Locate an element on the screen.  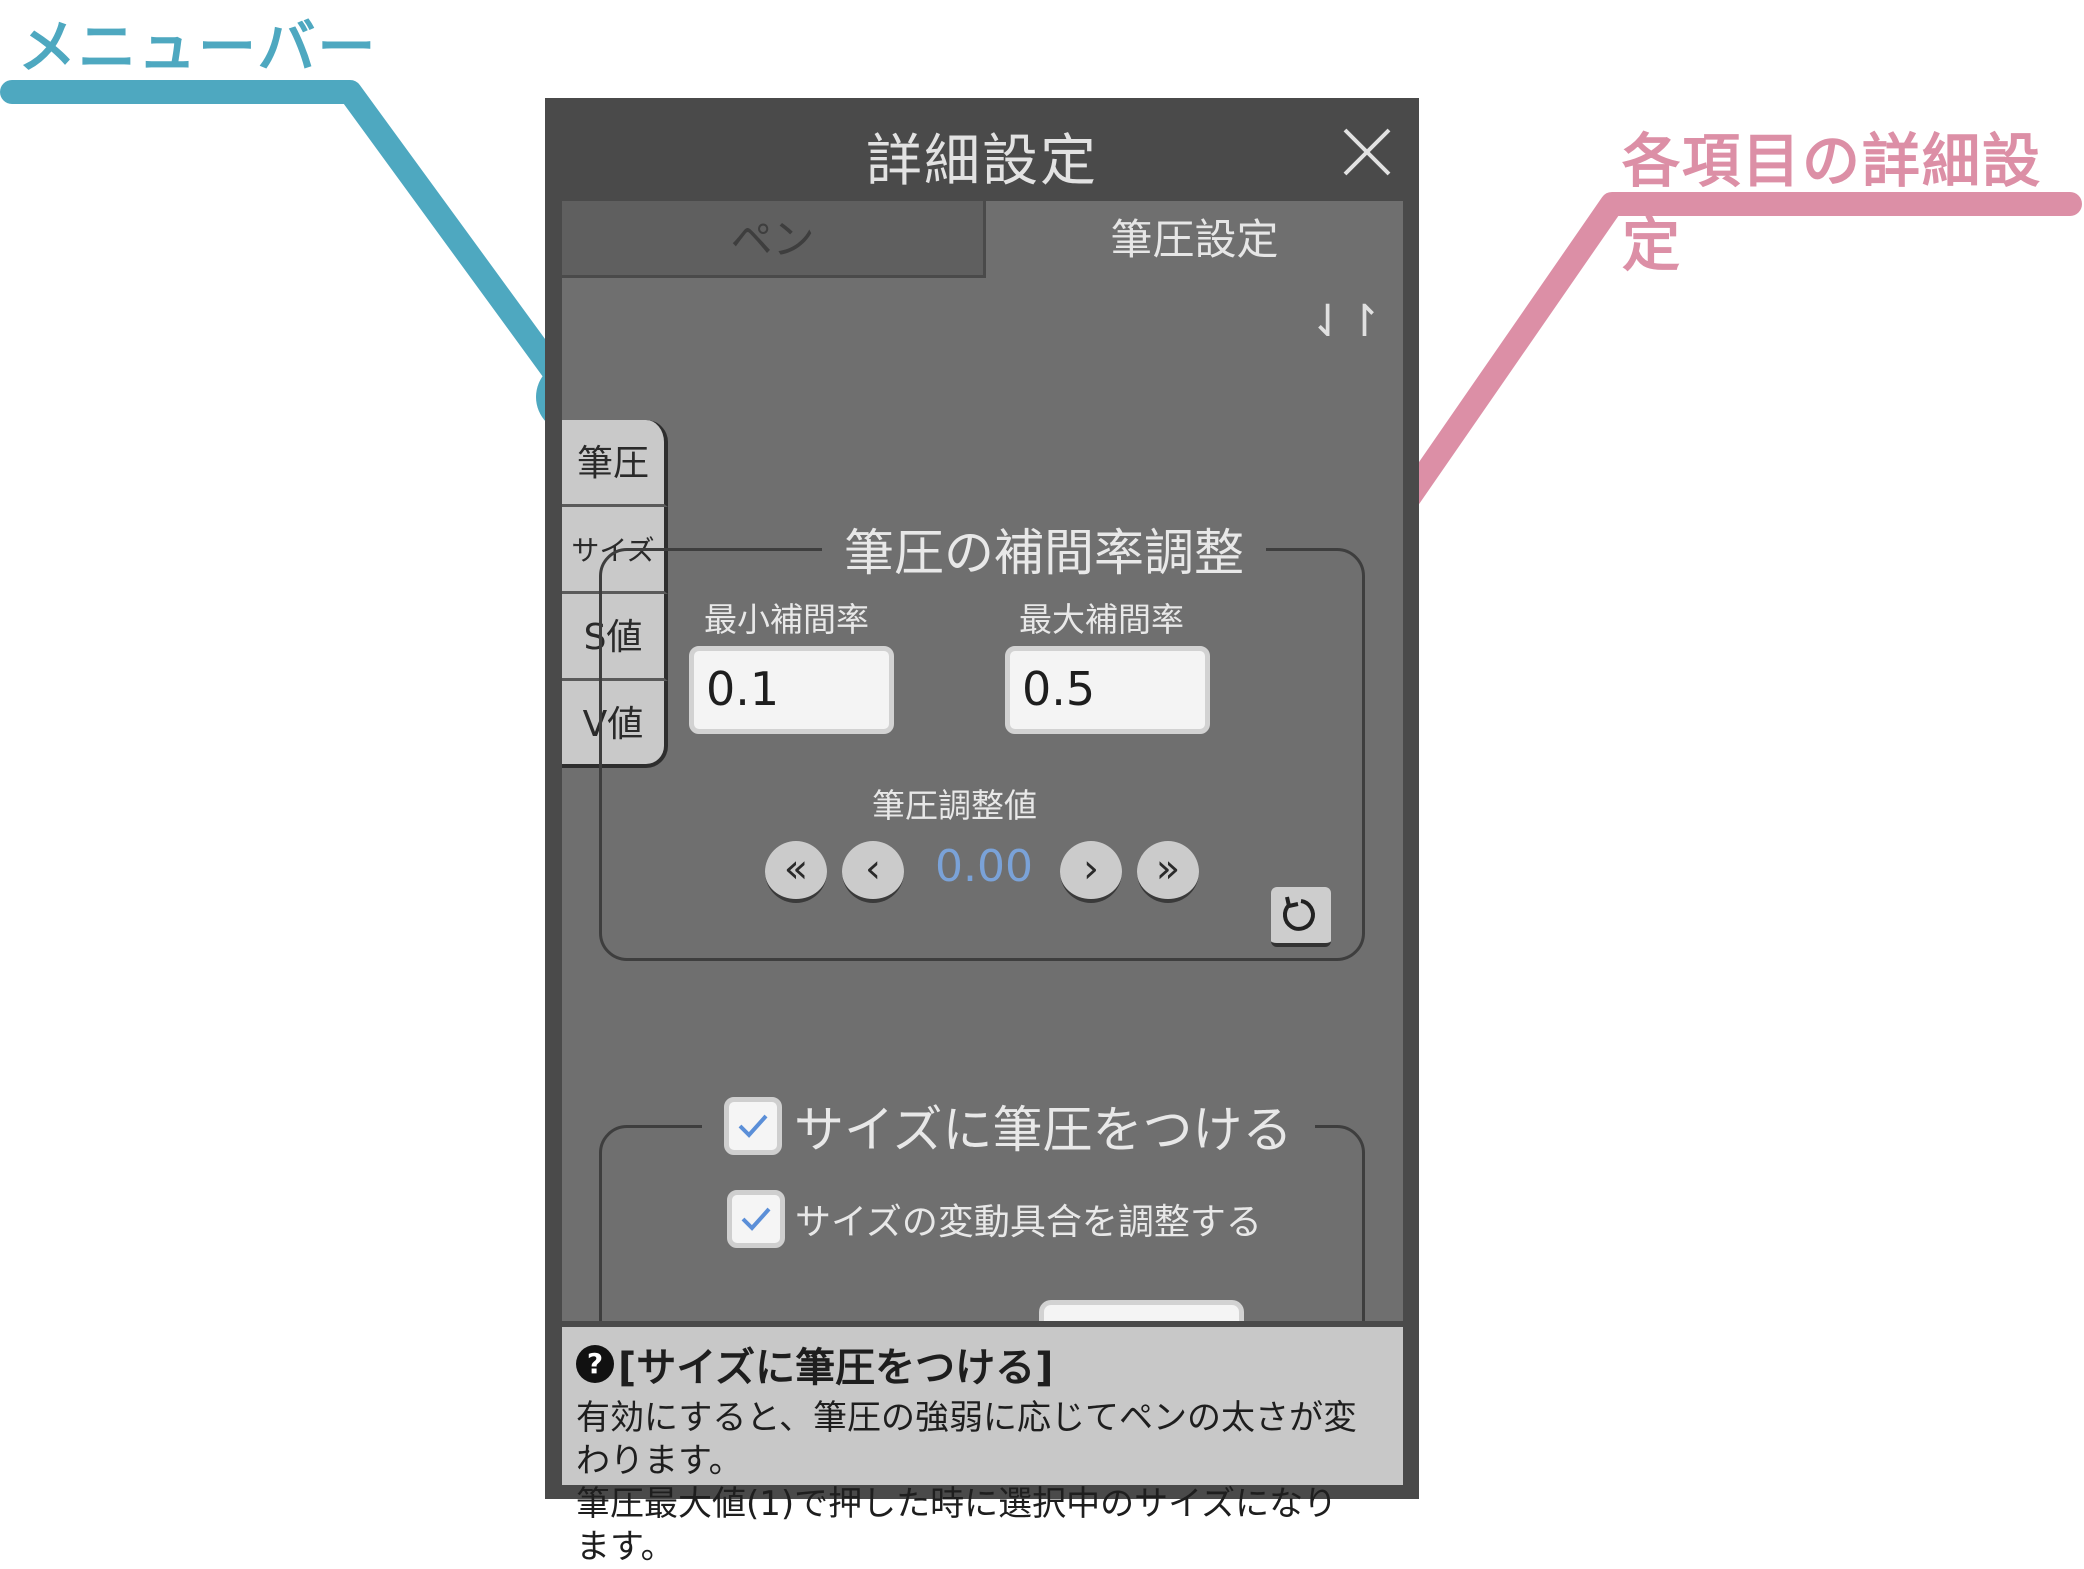
close-button is located at coordinates (1367, 152).